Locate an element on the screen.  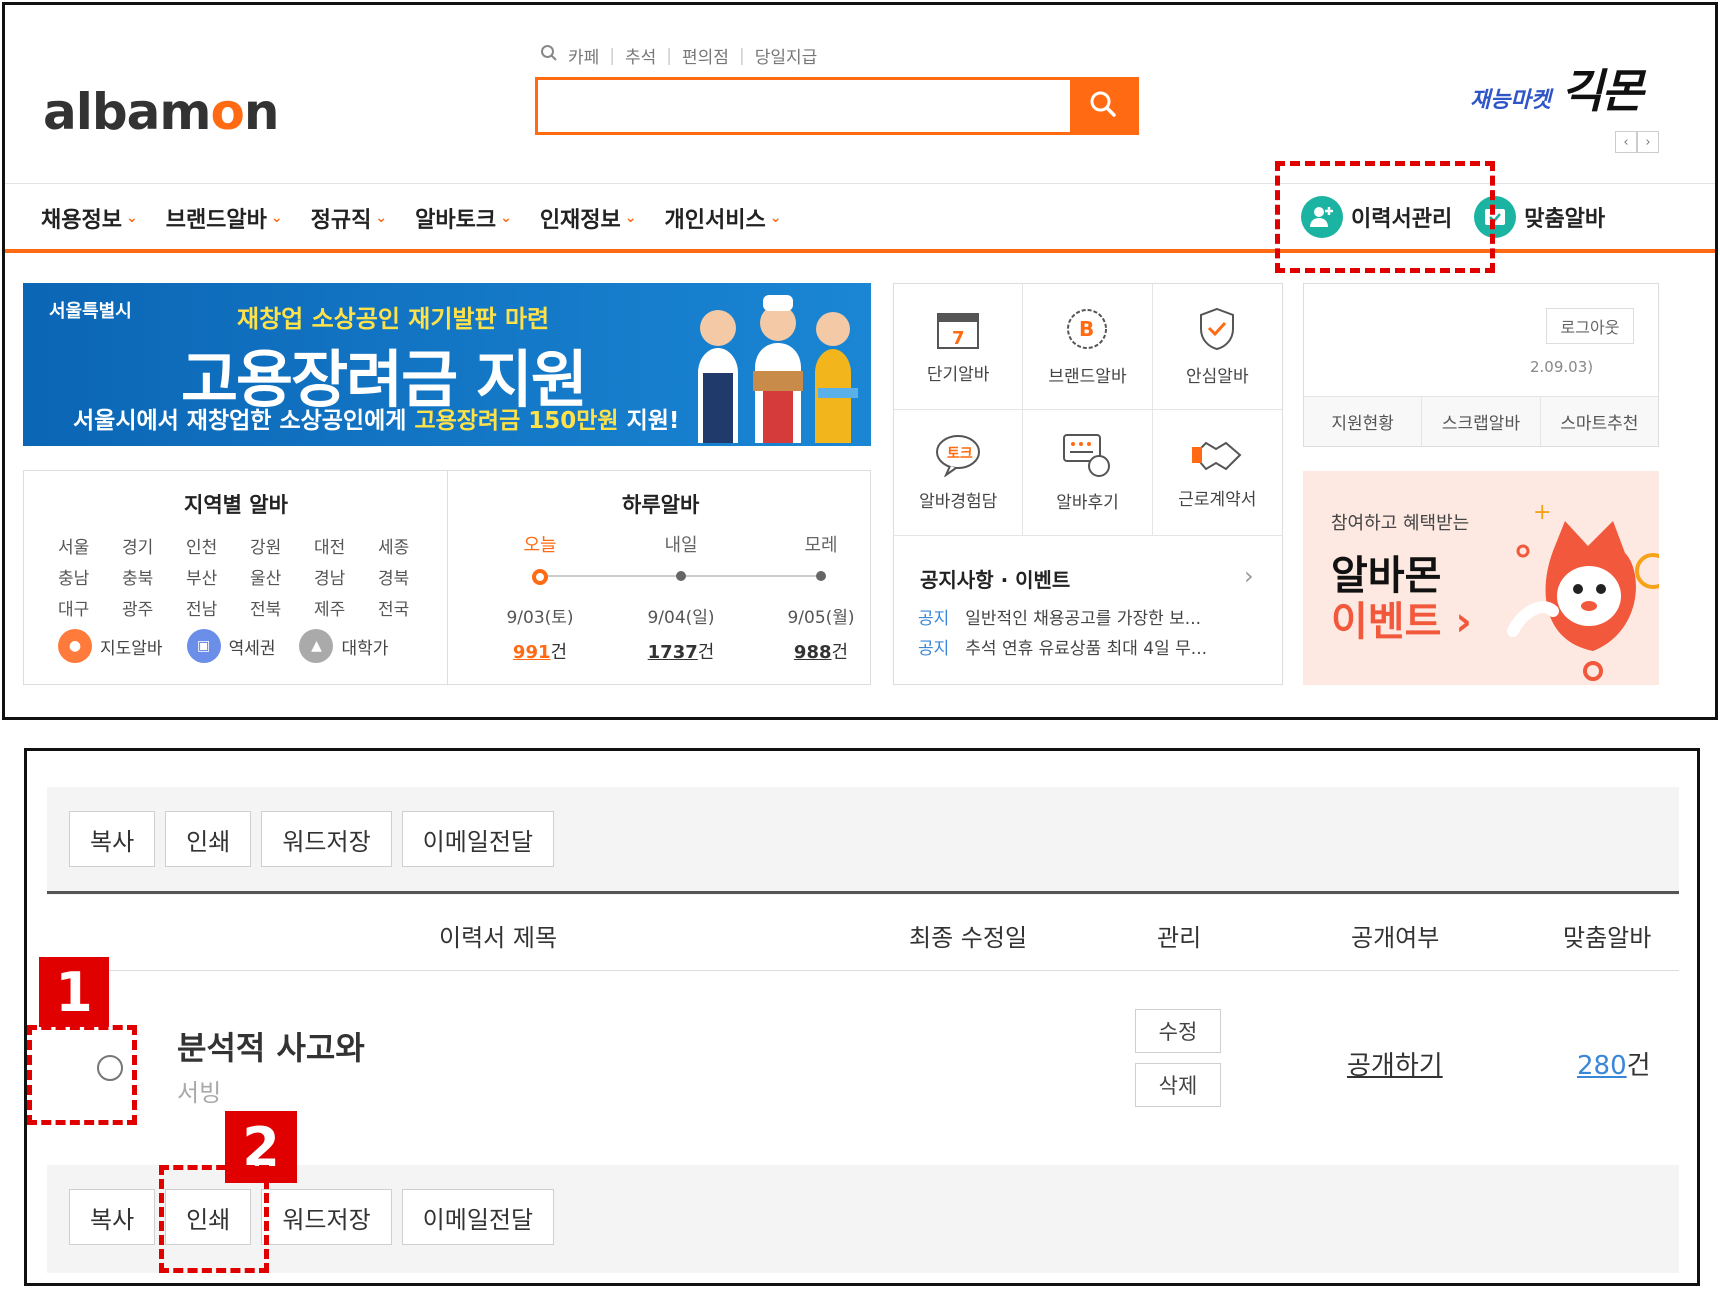
map-alba-link: ● 지도알바 is located at coordinates (110, 646).